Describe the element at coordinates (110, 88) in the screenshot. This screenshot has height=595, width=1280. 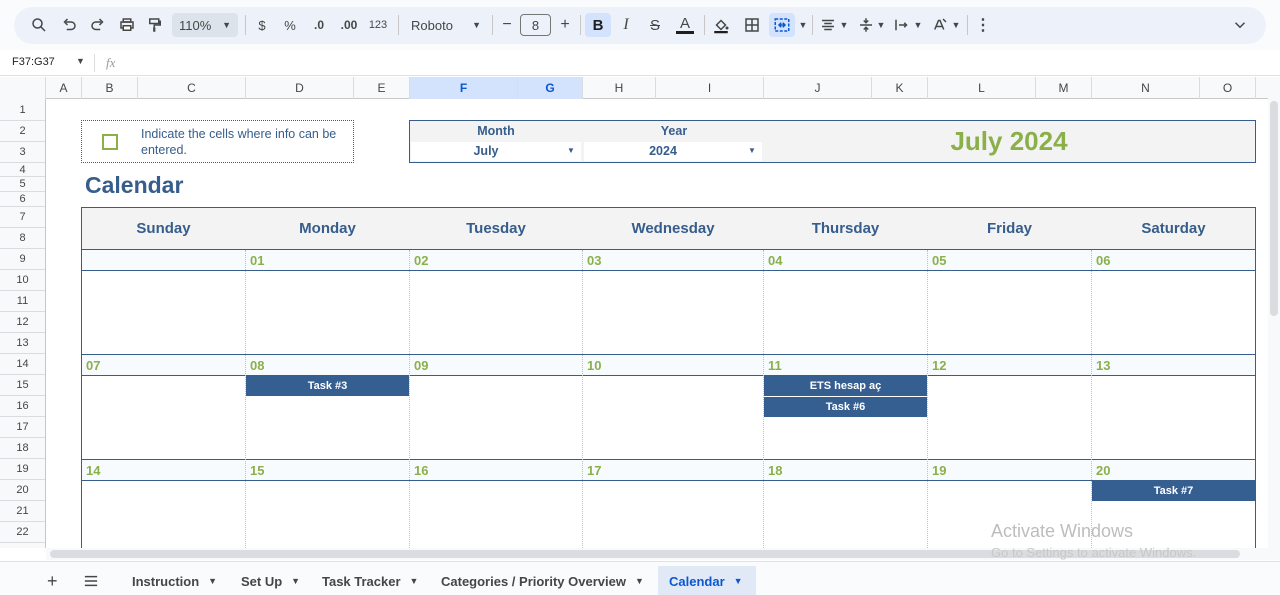
I see `column-header: B` at that location.